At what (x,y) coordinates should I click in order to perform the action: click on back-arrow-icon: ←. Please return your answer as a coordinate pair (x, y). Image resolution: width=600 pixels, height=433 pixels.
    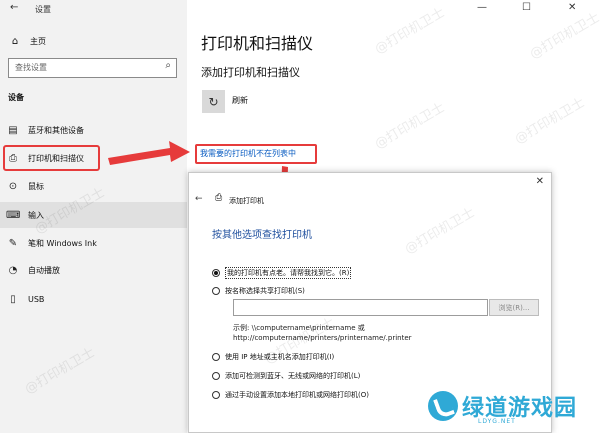
    Looking at the image, I should click on (14, 7).